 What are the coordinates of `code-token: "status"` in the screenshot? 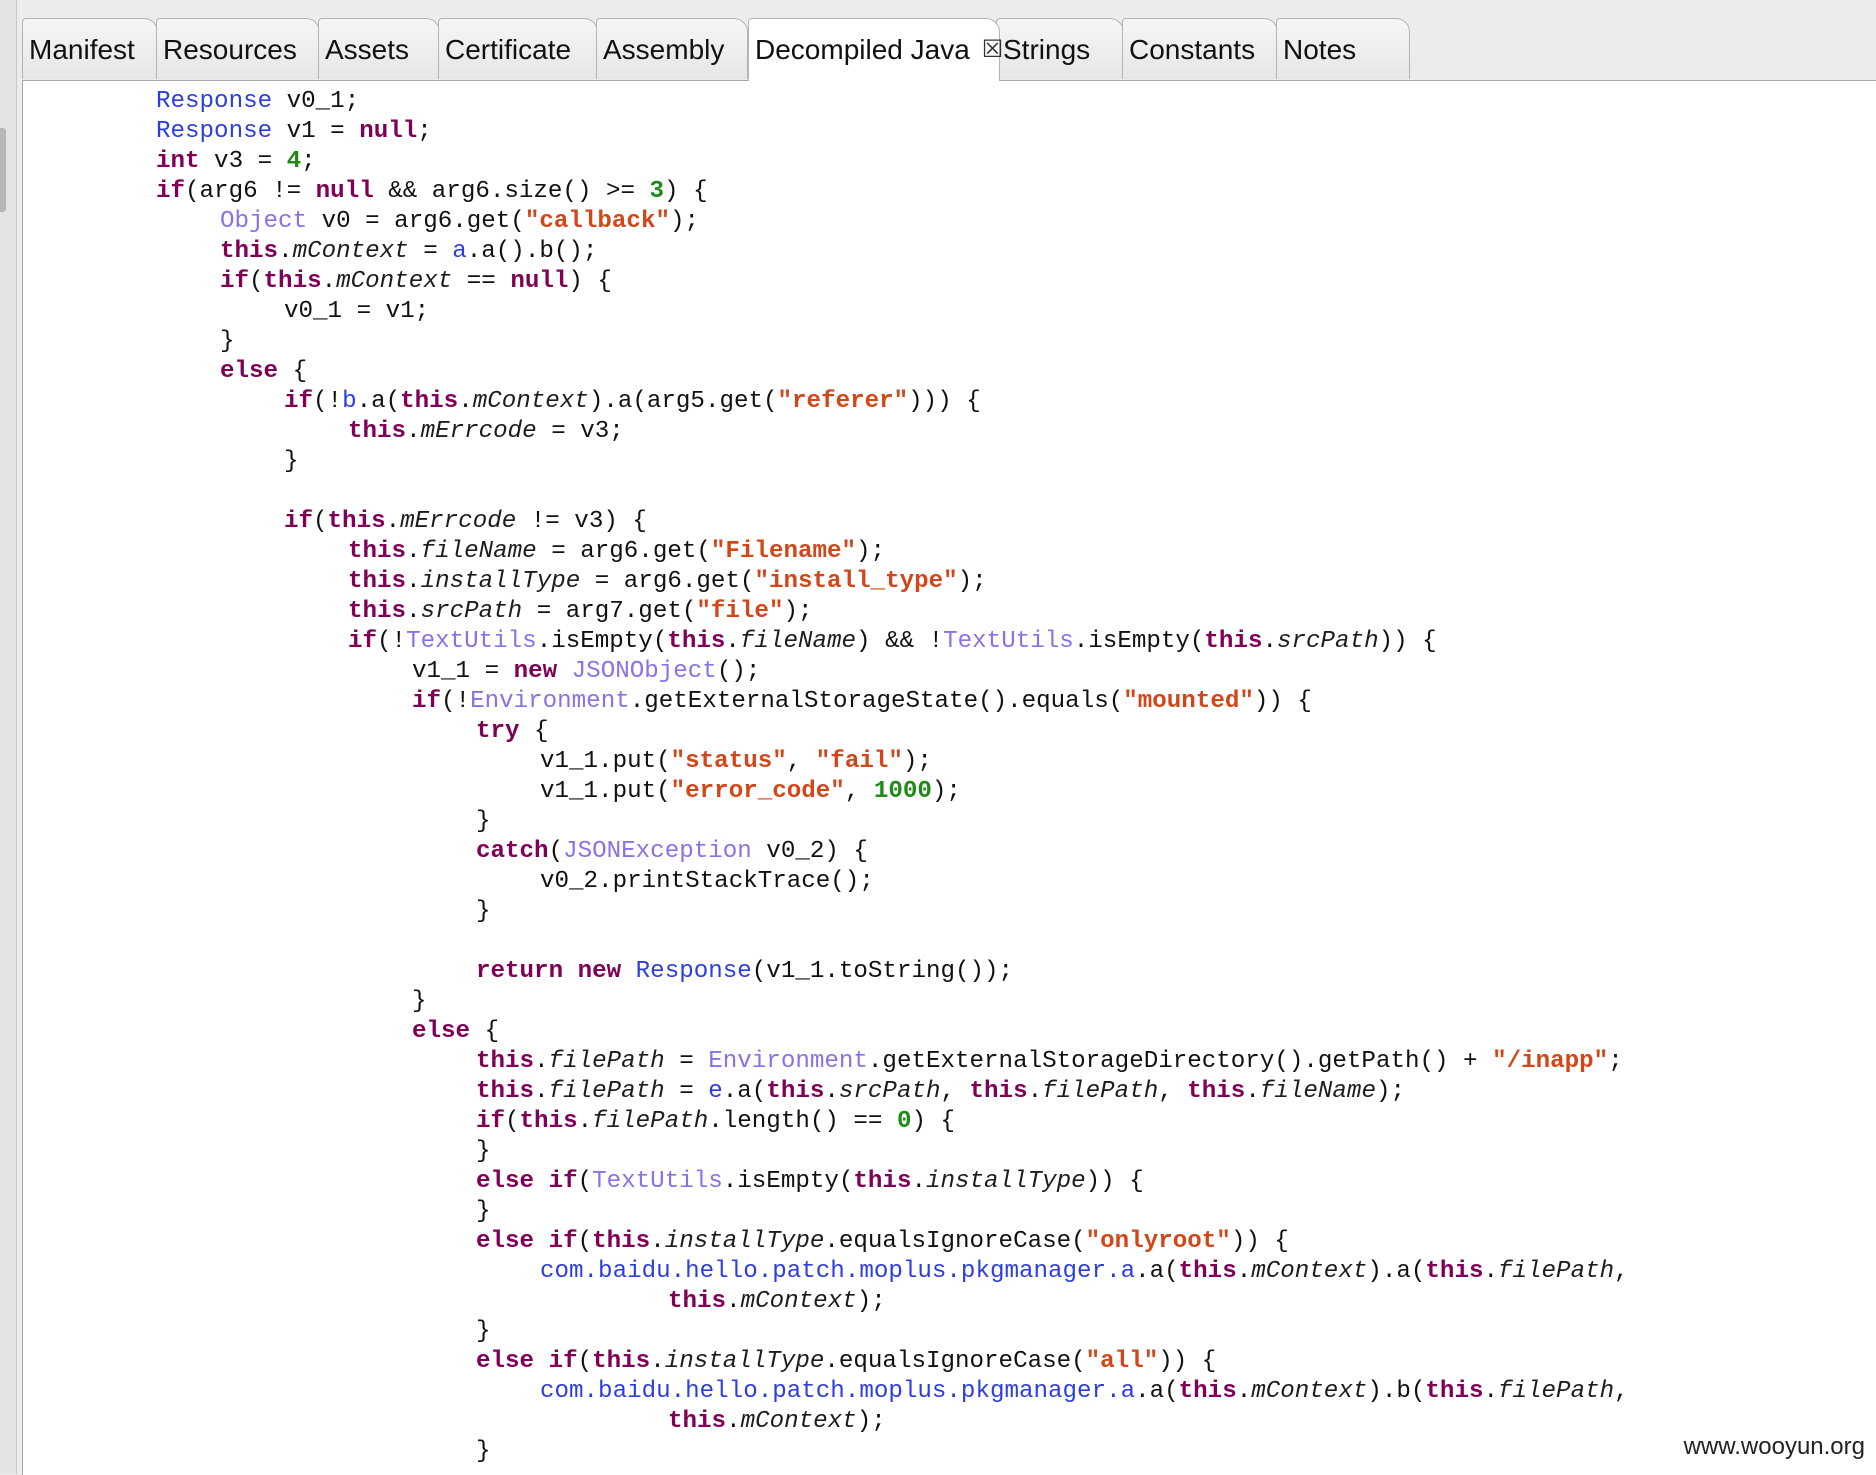 It's located at (728, 761).